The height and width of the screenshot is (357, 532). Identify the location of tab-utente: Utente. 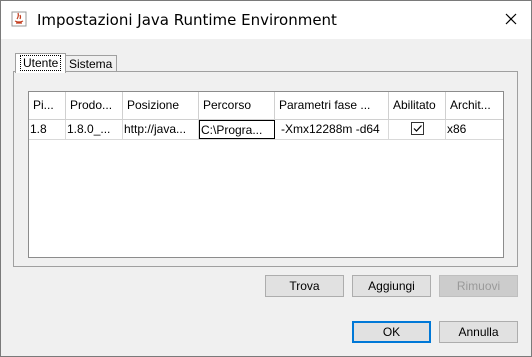
(41, 63).